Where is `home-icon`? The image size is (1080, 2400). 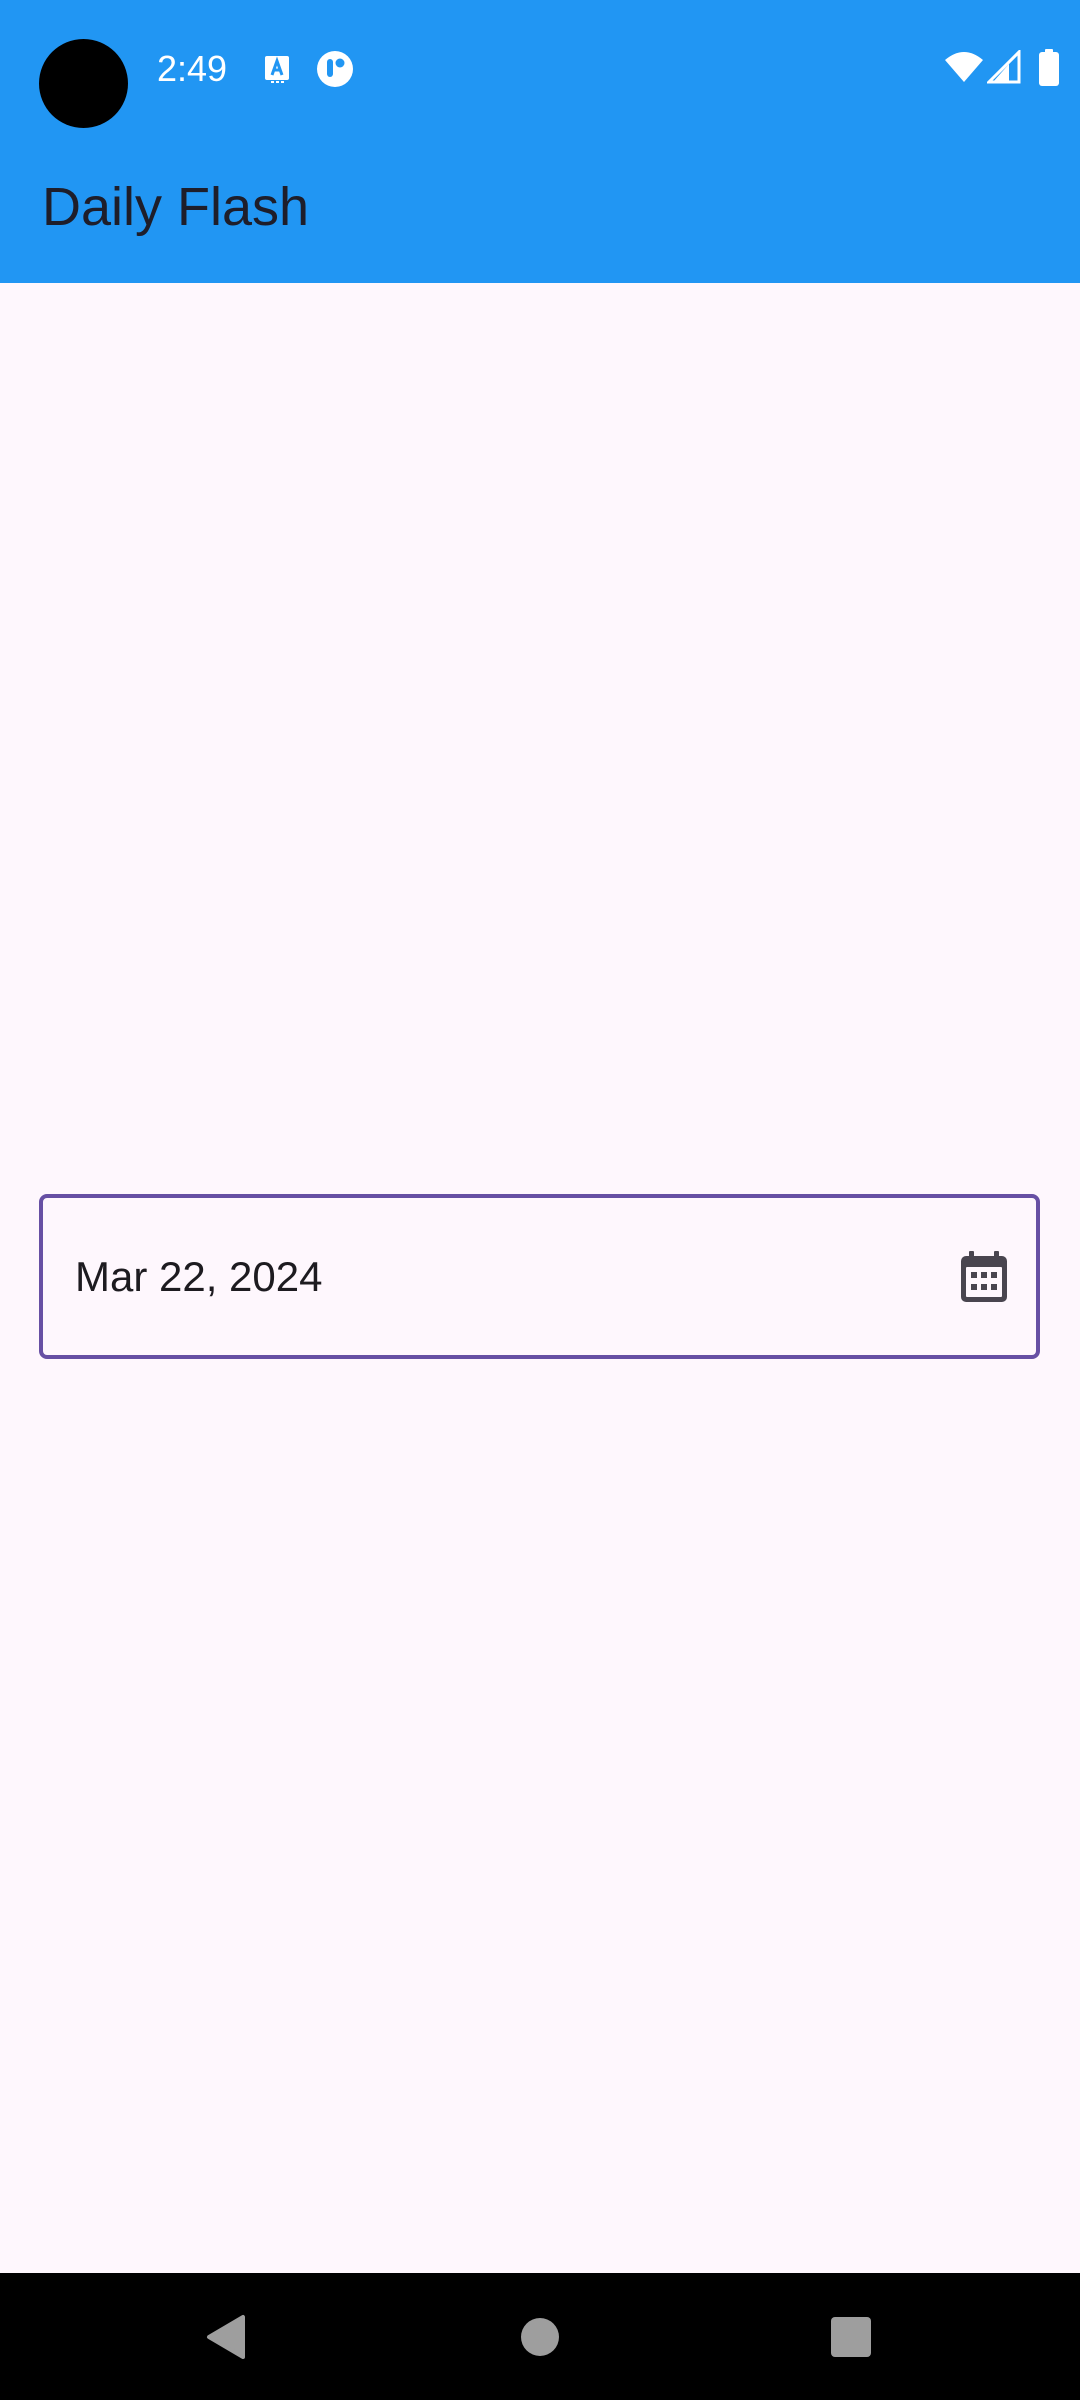
home-icon is located at coordinates (540, 2336).